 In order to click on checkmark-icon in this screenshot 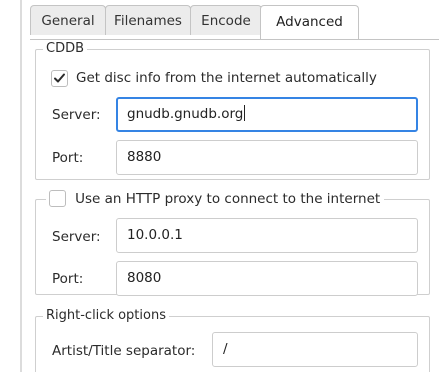, I will do `click(59, 78)`.